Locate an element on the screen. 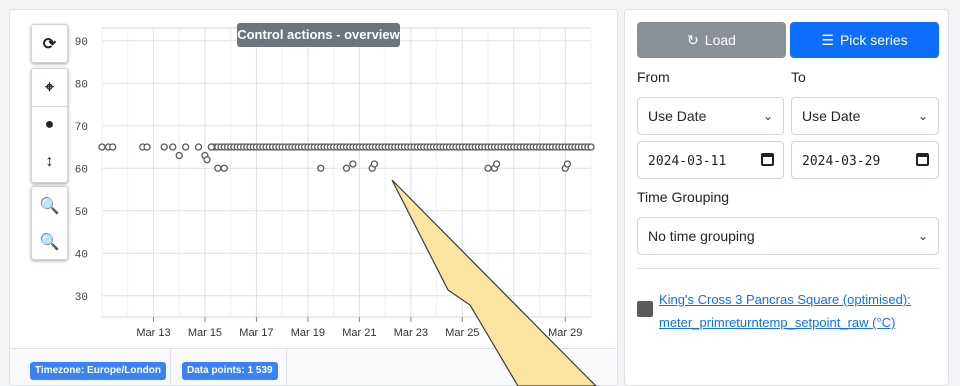  to-mode-select: Use Date ⌄ is located at coordinates (865, 116).